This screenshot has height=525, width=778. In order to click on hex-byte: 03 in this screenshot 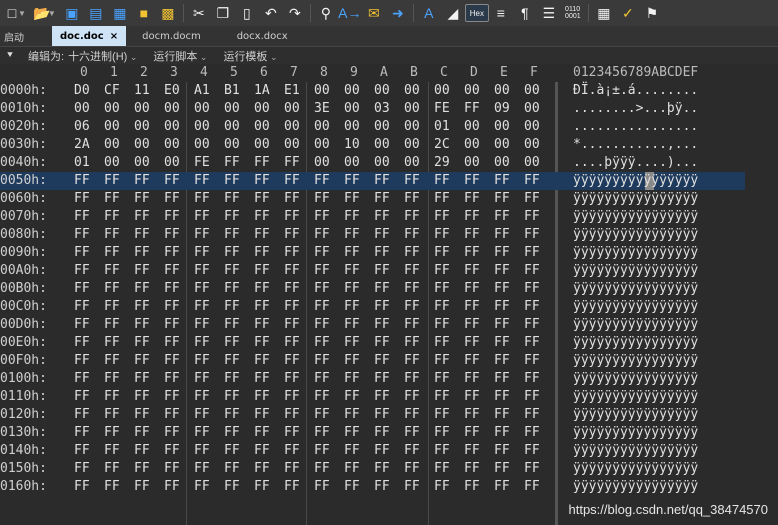, I will do `click(386, 109)`.